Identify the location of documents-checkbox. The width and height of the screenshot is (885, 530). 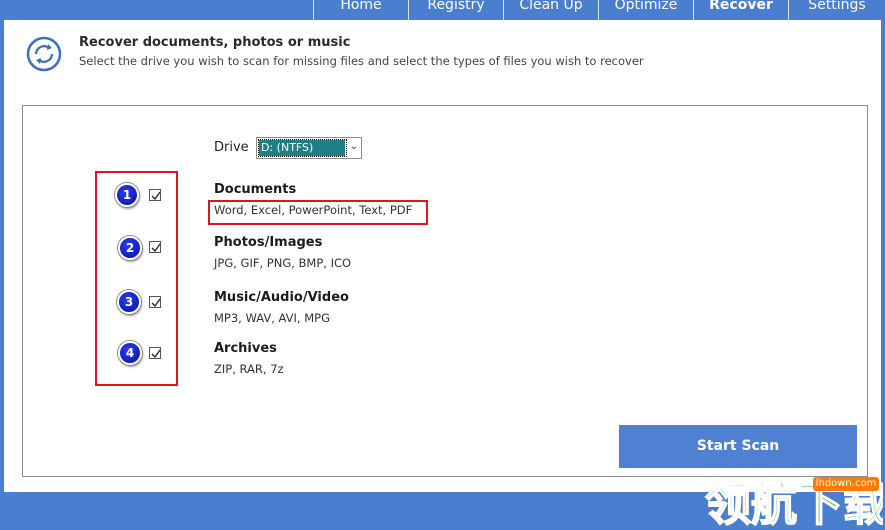
(155, 195).